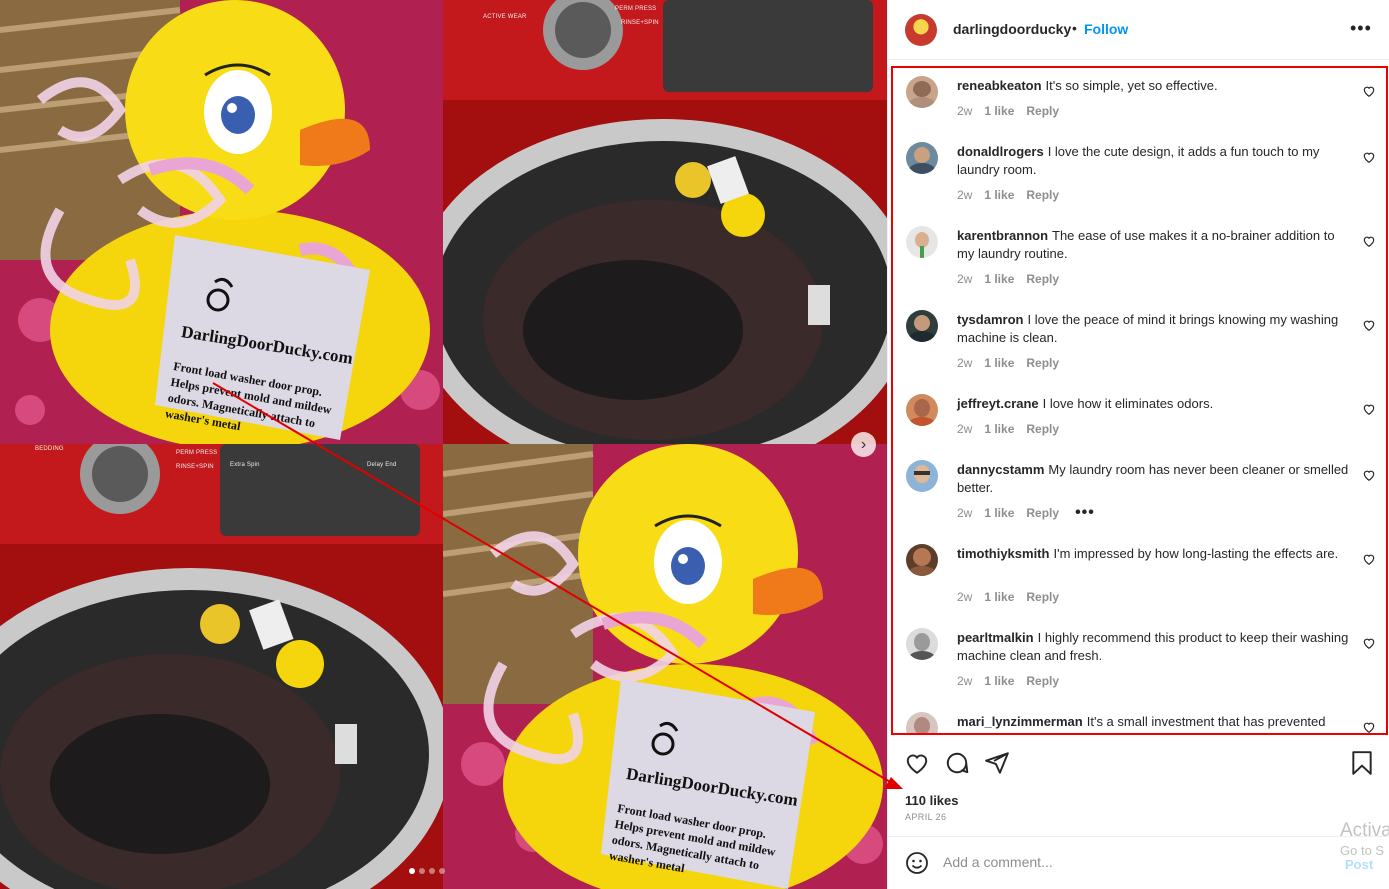 Image resolution: width=1389 pixels, height=889 pixels. What do you see at coordinates (197, 453) in the screenshot?
I see `machine-label-perm-press-2: PERM PRESS` at bounding box center [197, 453].